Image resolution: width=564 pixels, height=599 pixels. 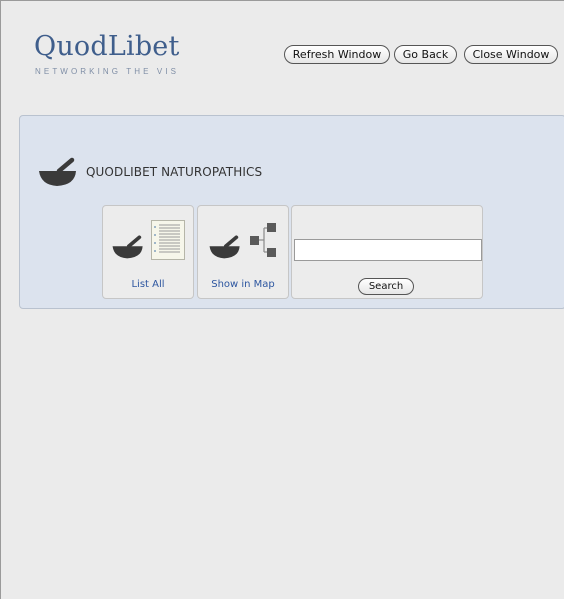 I want to click on logo-tagline: NETWORKING THE VIS, so click(x=107, y=71).